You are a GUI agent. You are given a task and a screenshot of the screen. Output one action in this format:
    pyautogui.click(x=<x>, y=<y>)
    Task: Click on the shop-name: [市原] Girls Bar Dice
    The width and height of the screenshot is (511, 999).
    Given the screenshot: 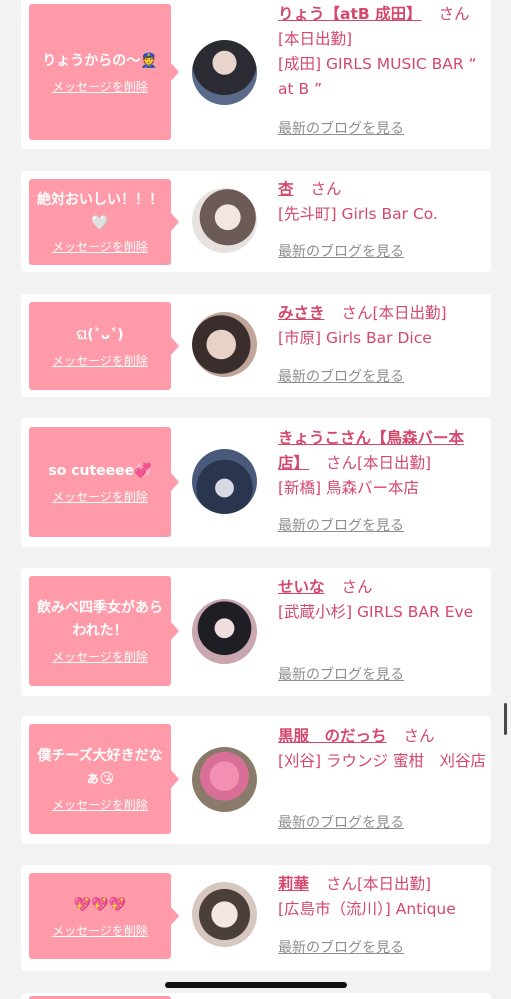 What is the action you would take?
    pyautogui.click(x=355, y=338)
    